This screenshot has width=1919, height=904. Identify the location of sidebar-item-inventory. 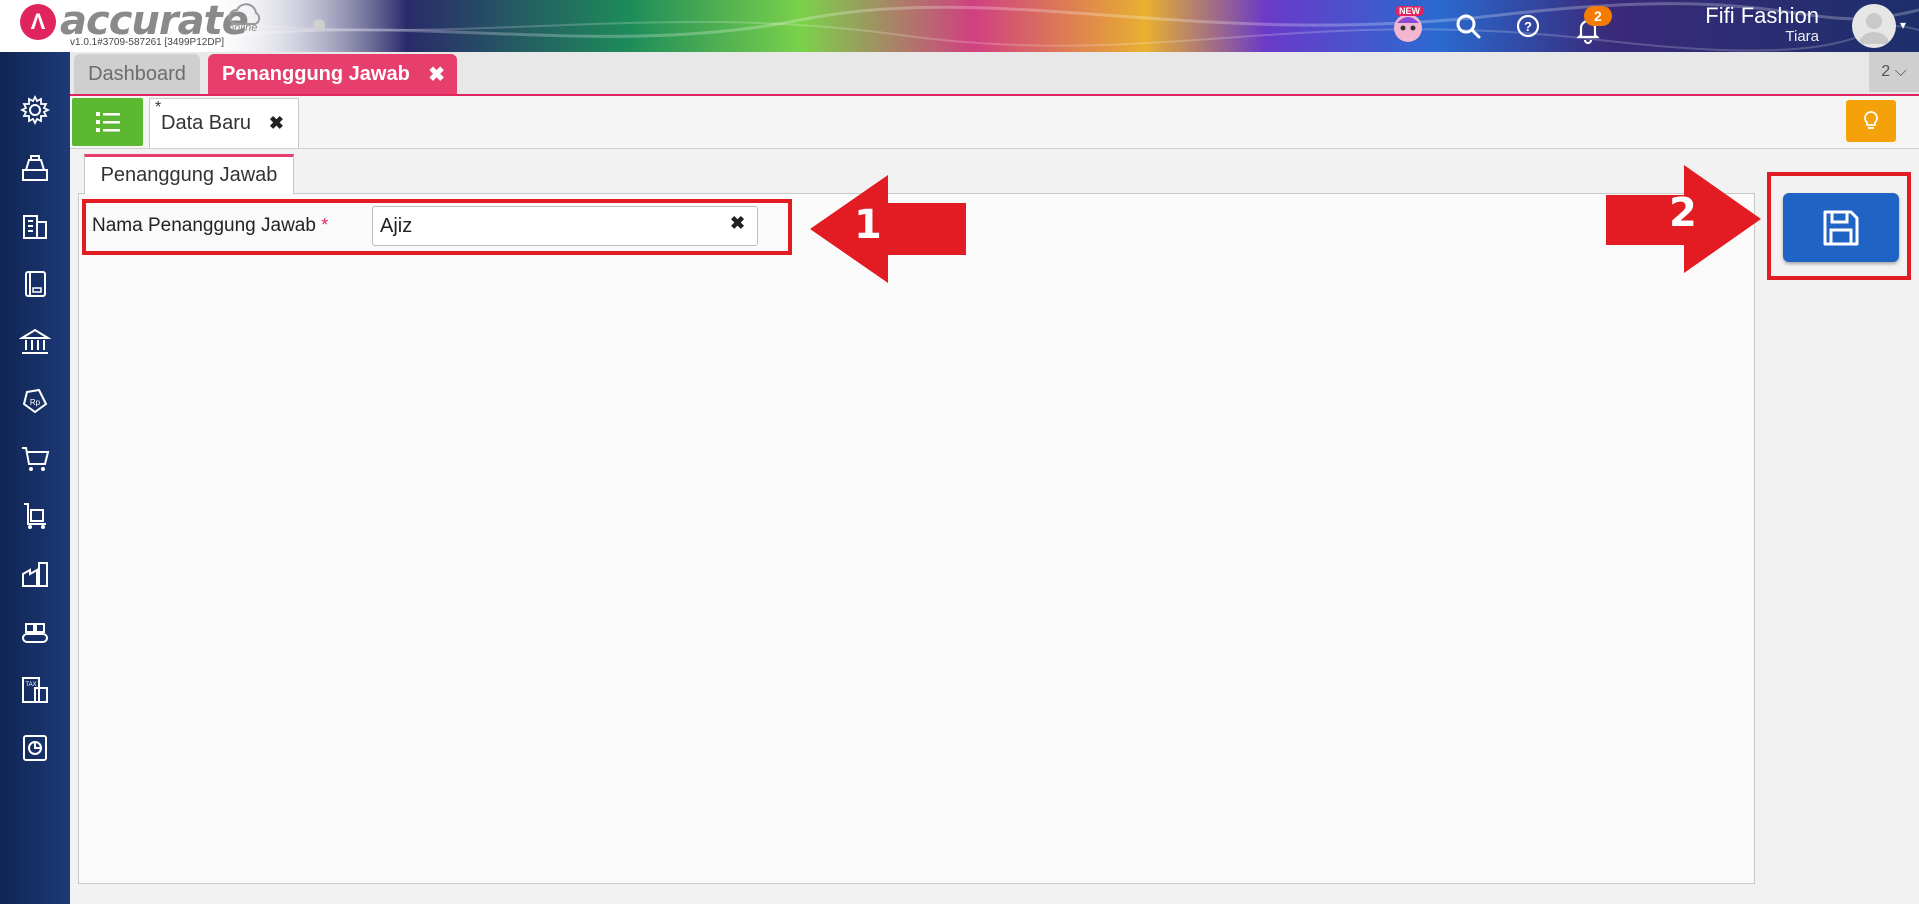
(35, 574).